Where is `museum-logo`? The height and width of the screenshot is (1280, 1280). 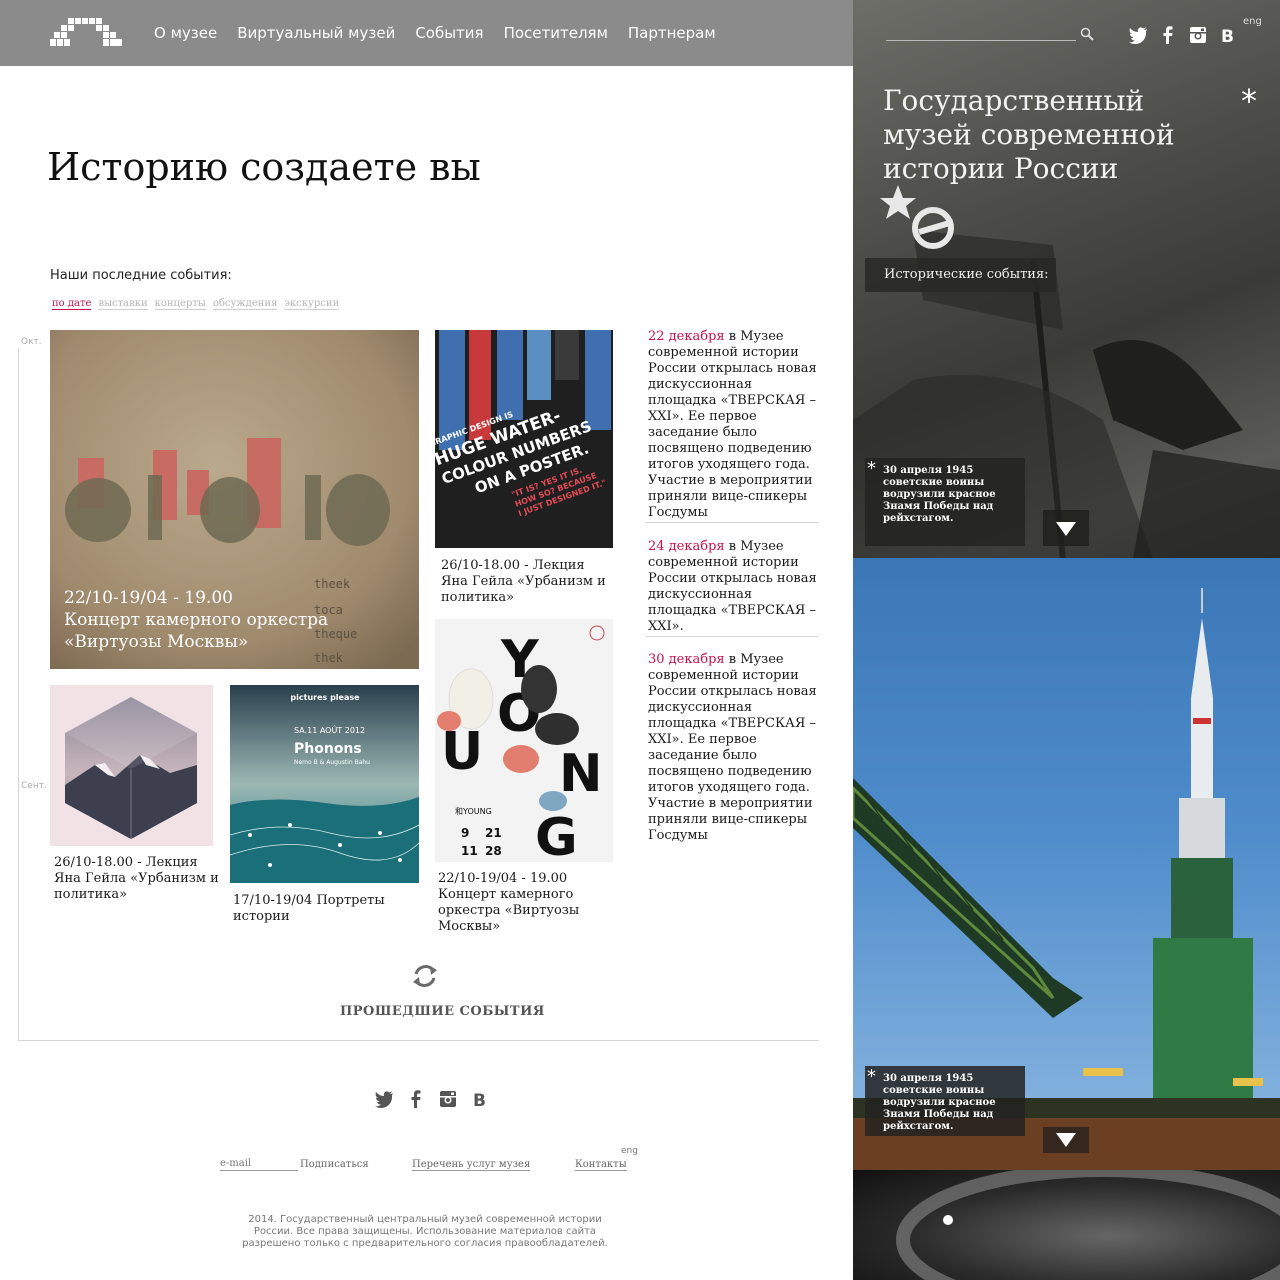 museum-logo is located at coordinates (86, 33).